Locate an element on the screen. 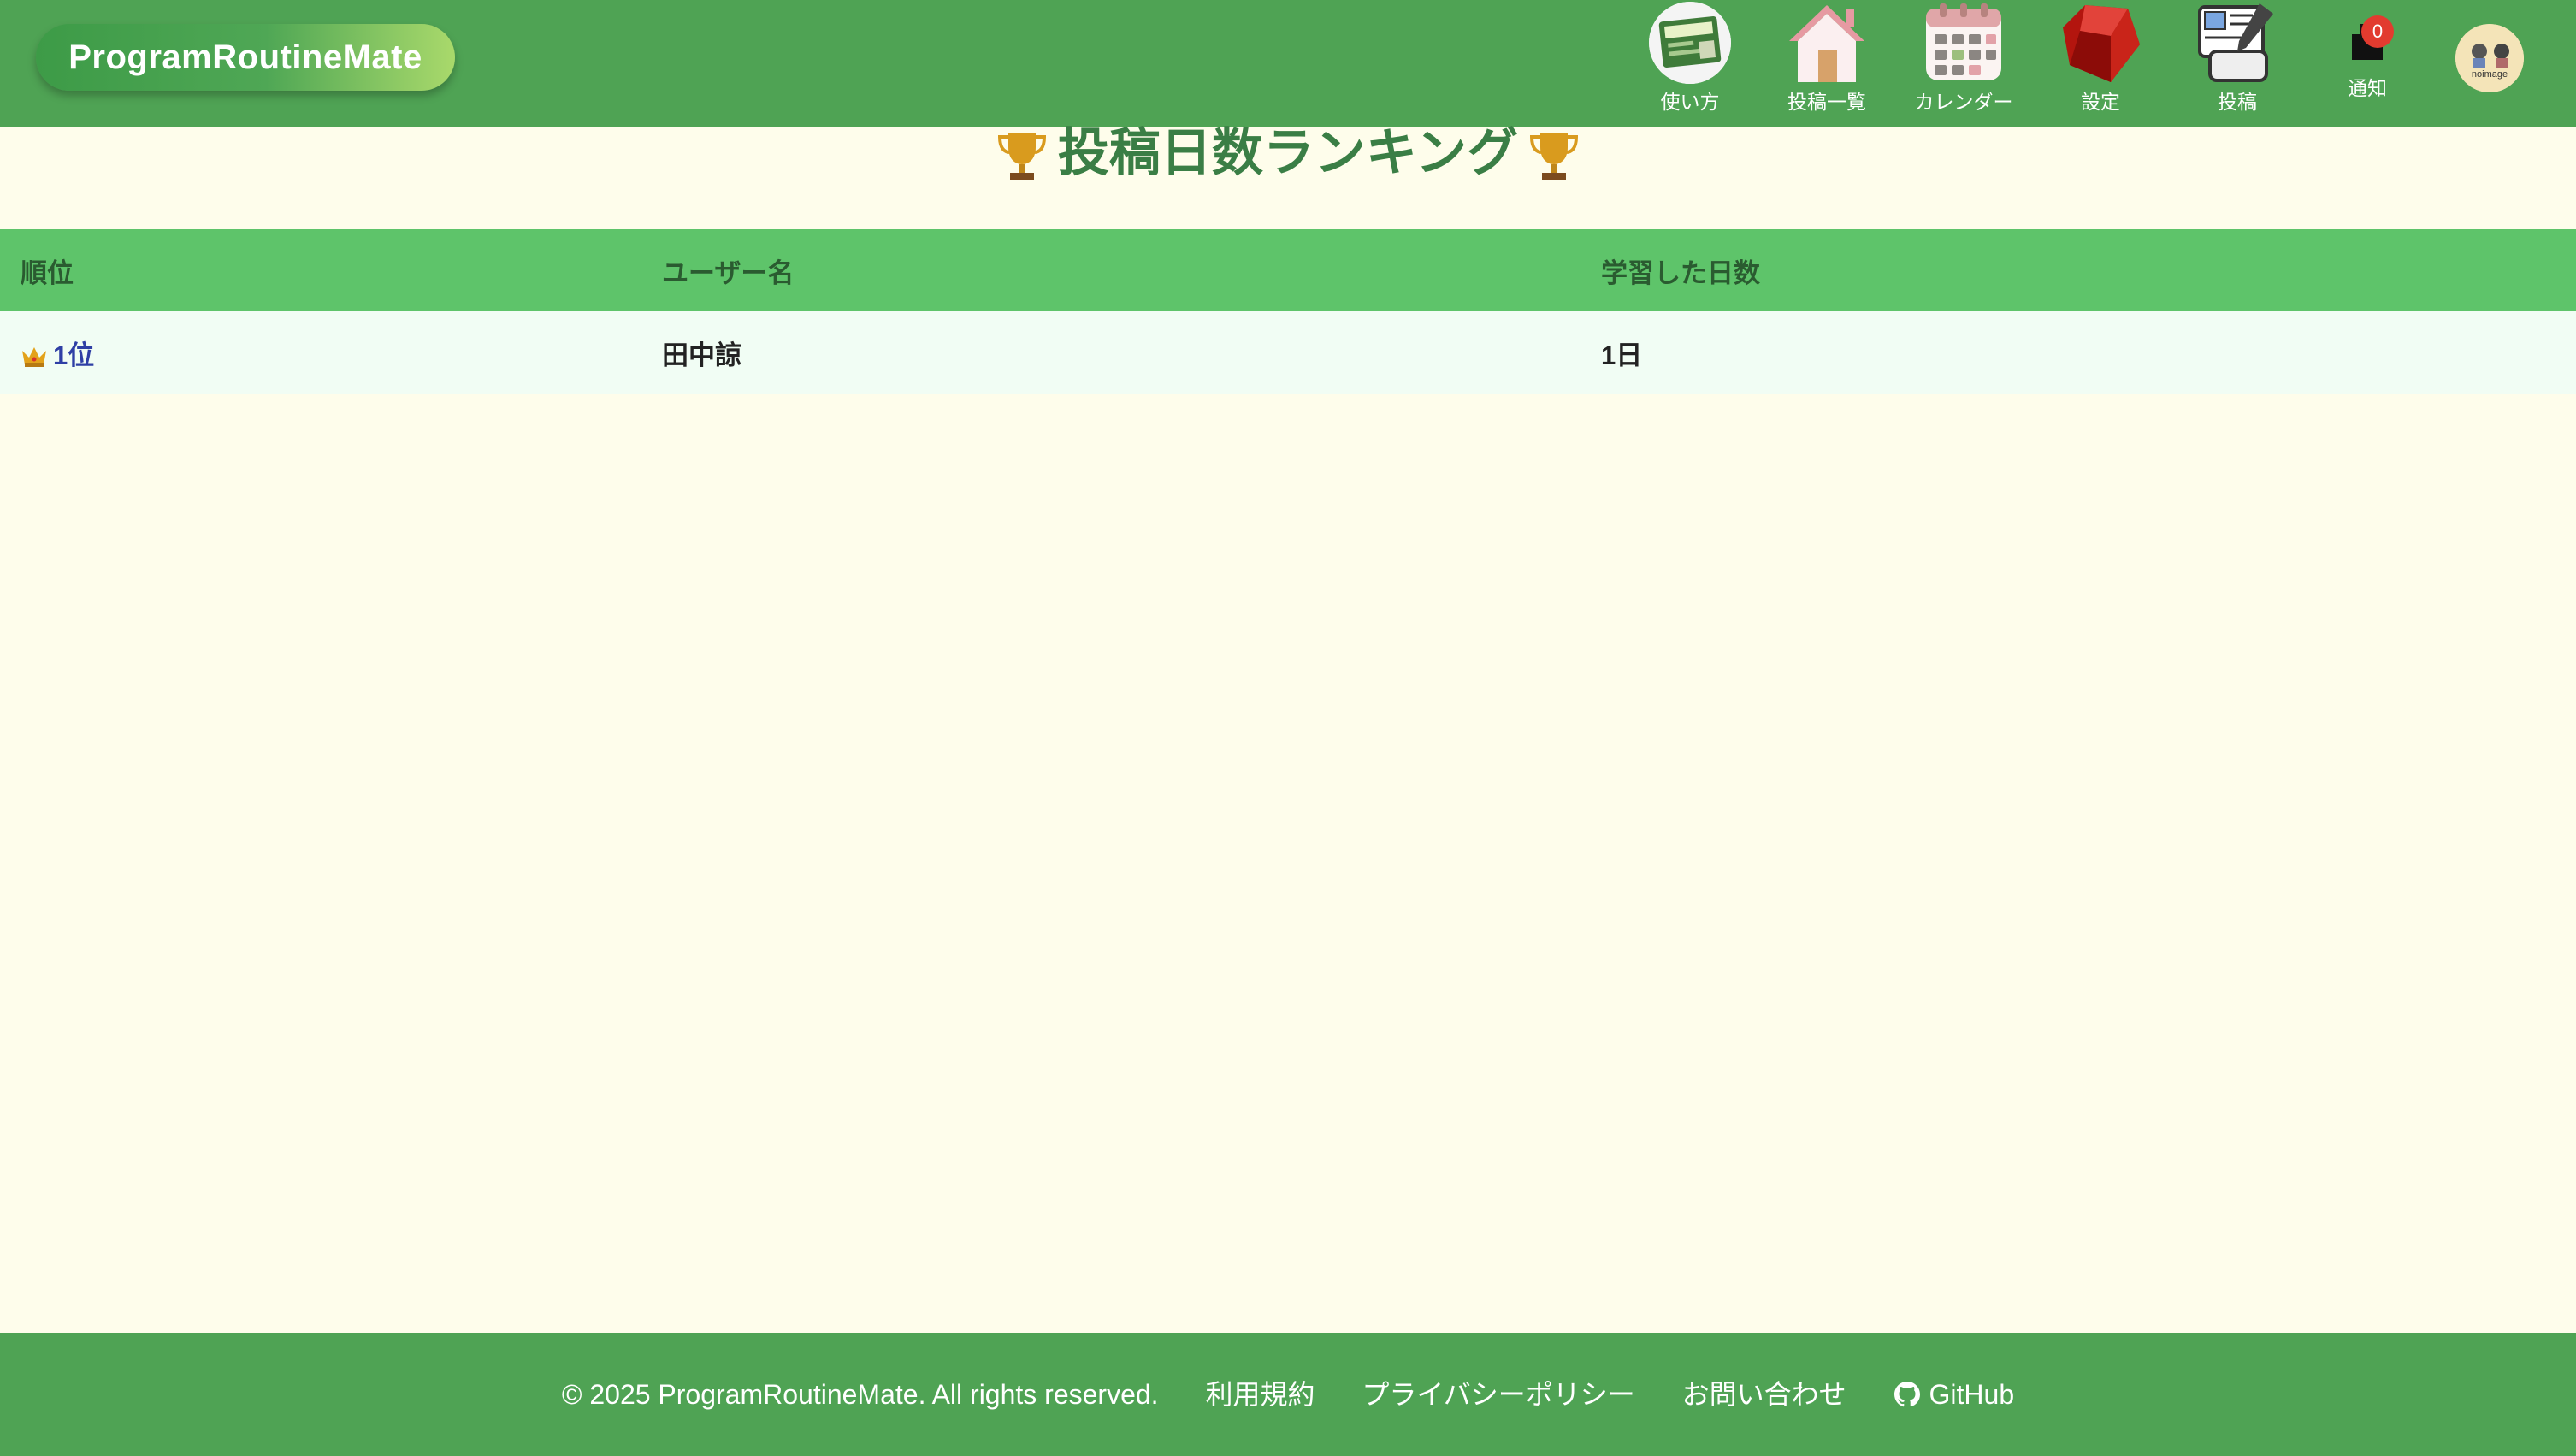  rank-text: 1位 is located at coordinates (74, 355).